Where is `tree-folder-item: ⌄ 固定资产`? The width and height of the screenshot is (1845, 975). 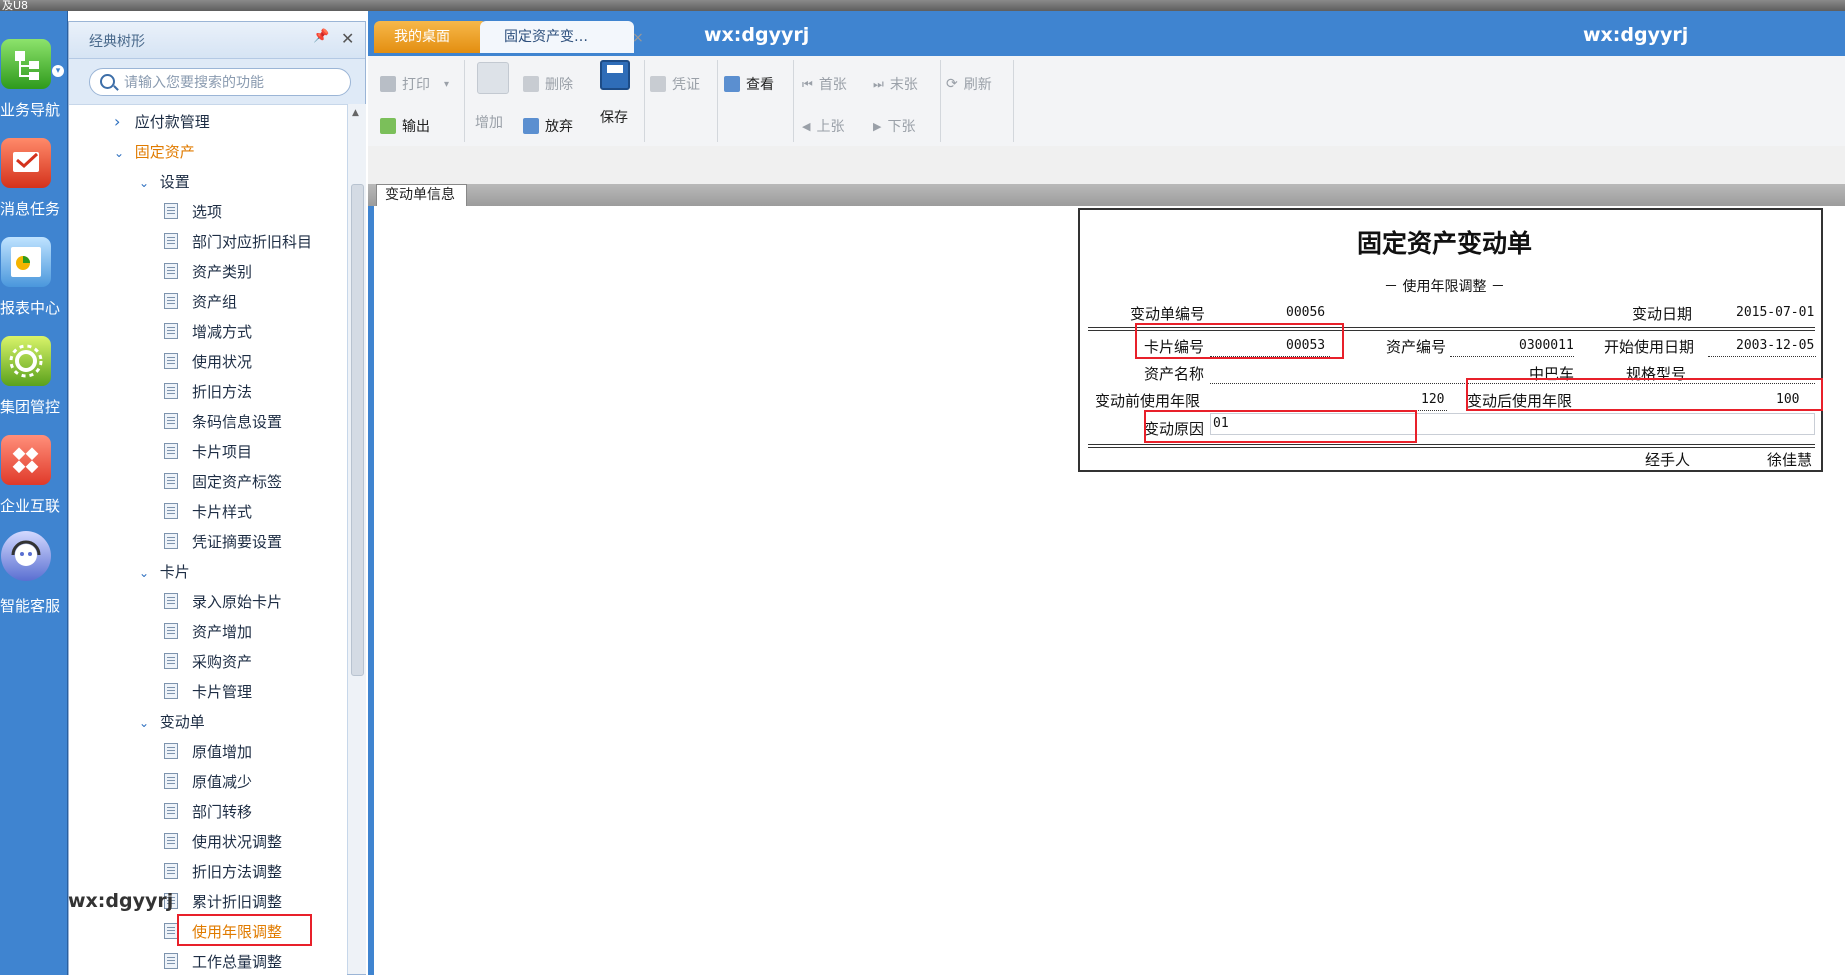 tree-folder-item: ⌄ 固定资产 is located at coordinates (154, 152).